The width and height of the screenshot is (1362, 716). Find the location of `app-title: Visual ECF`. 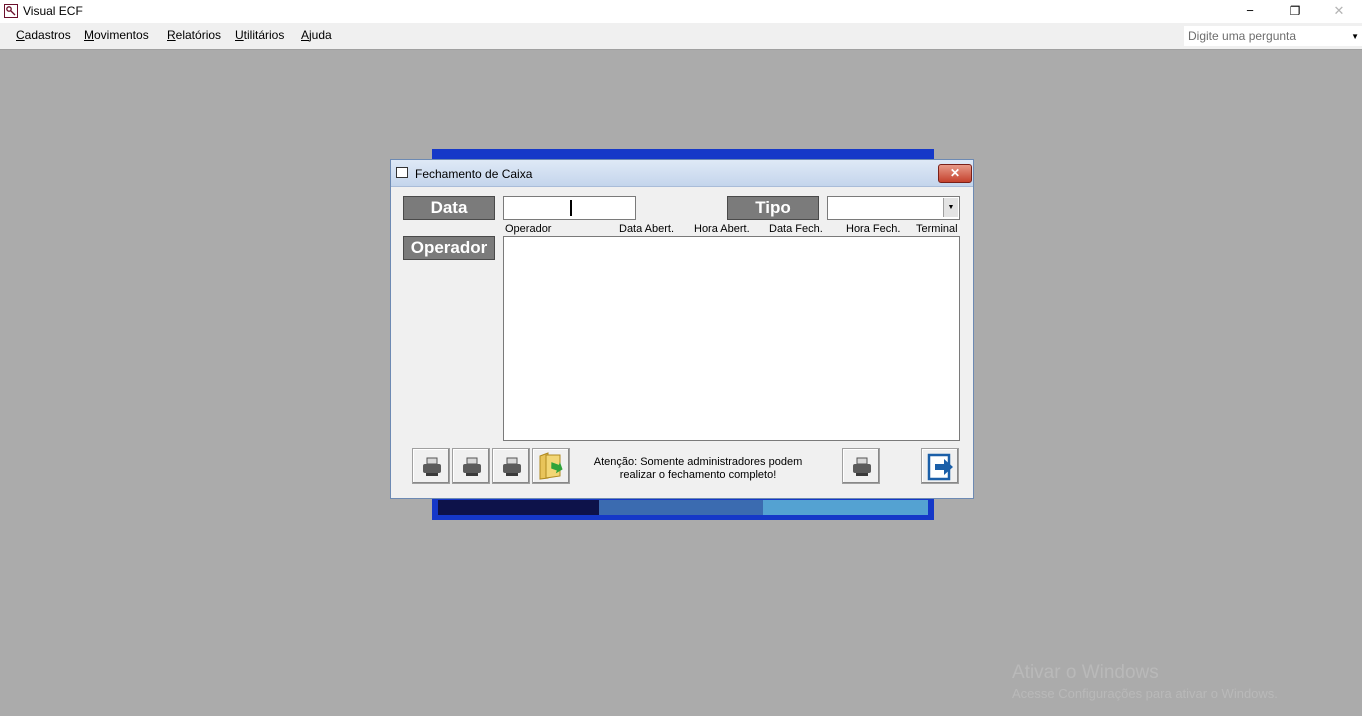

app-title: Visual ECF is located at coordinates (53, 11).